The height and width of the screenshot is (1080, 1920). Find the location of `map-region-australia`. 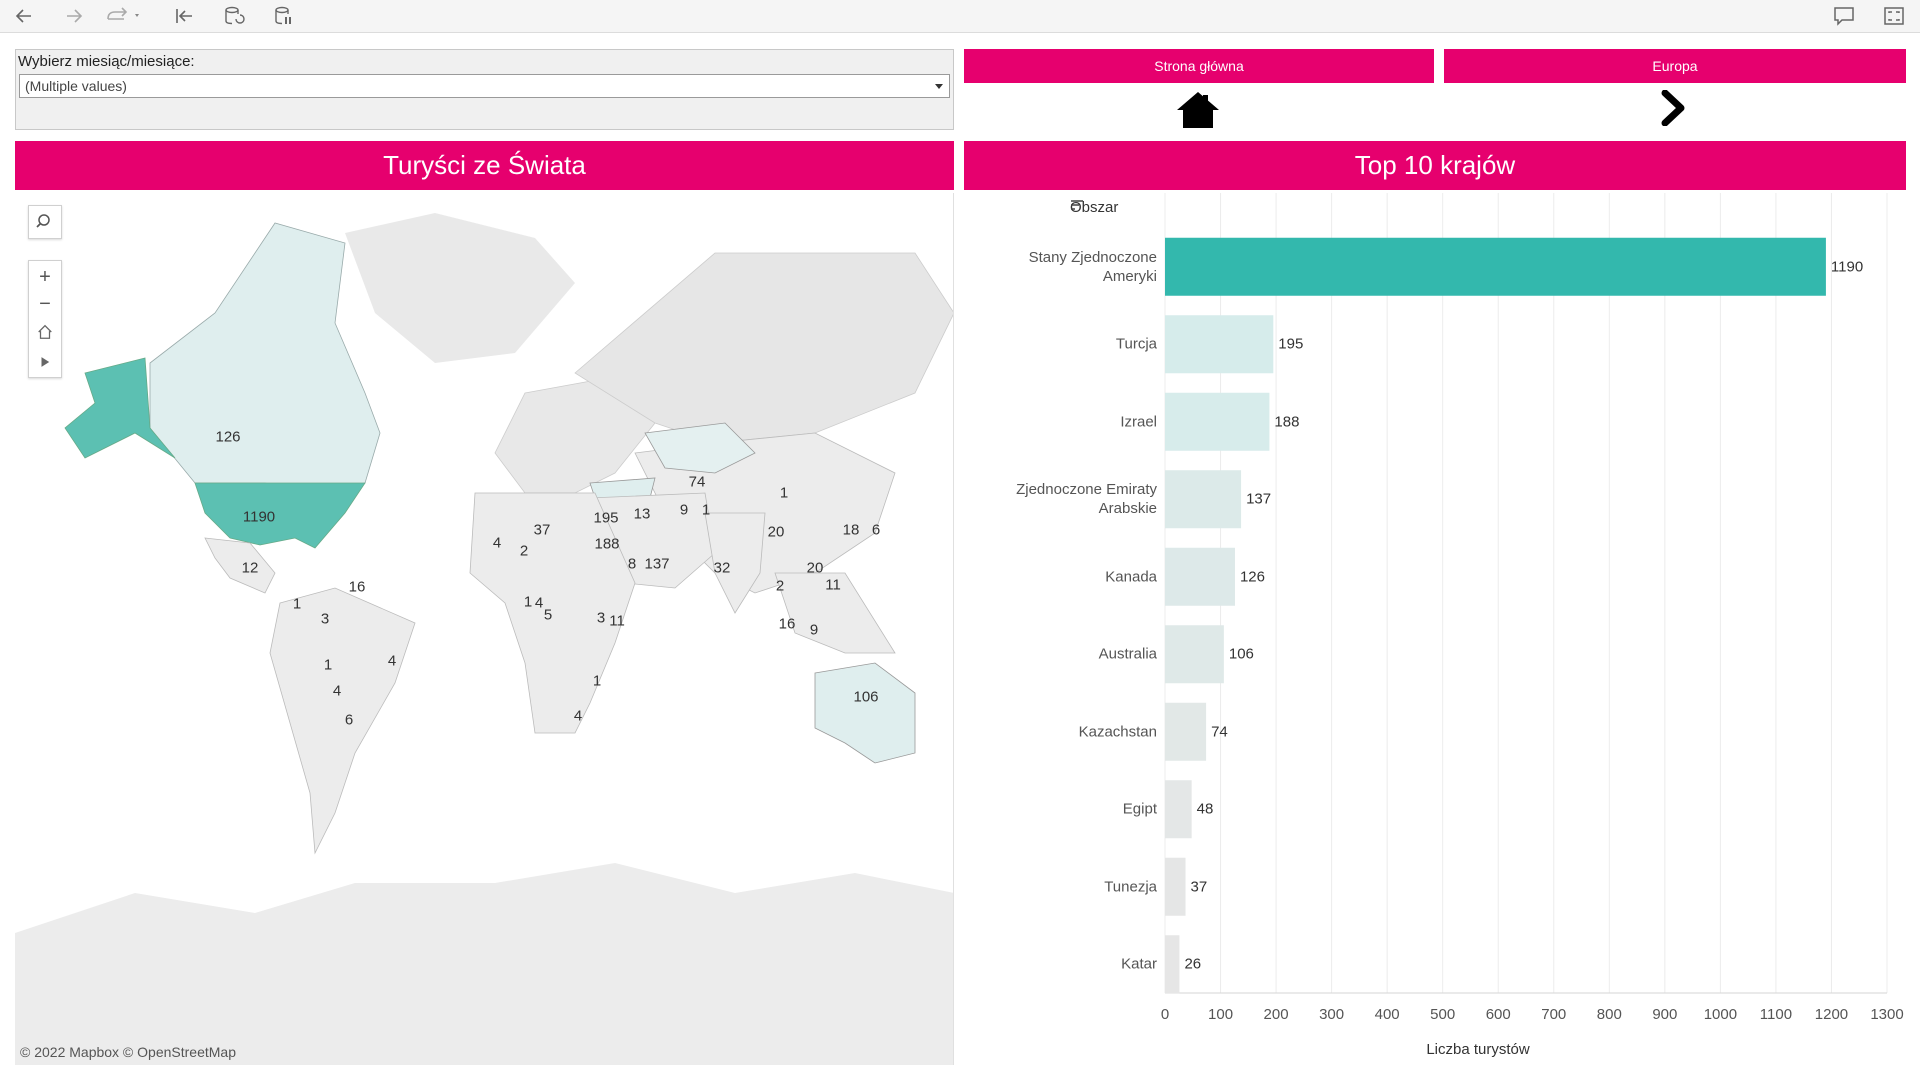

map-region-australia is located at coordinates (865, 713).